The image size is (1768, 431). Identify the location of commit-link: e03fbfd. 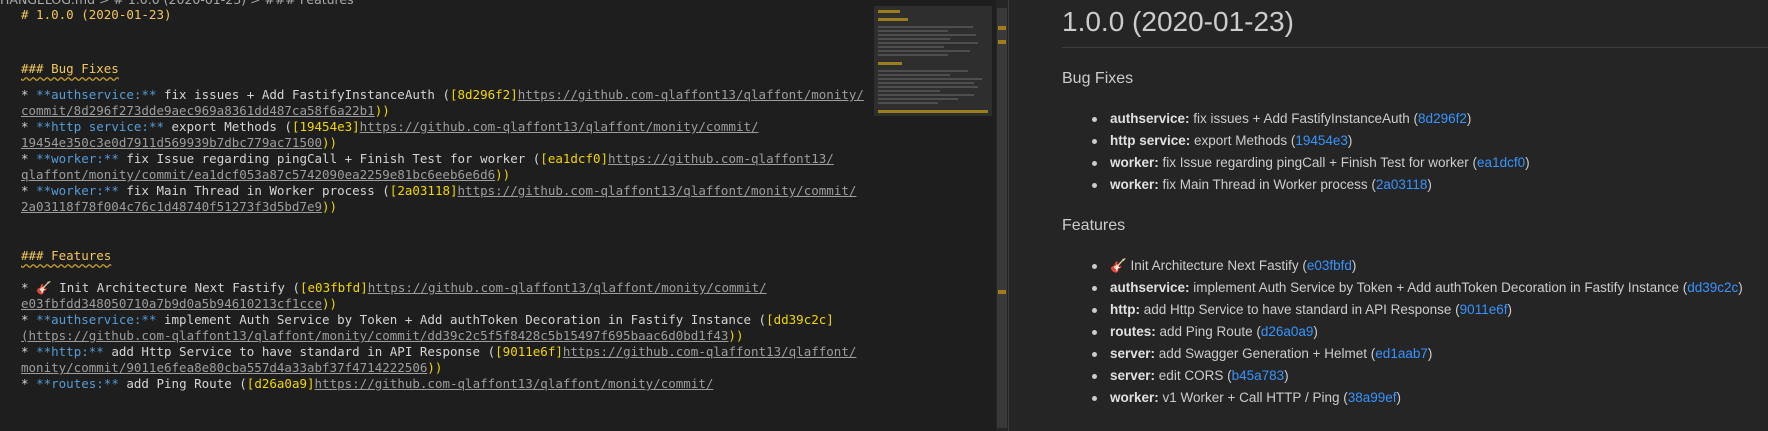
(1329, 265).